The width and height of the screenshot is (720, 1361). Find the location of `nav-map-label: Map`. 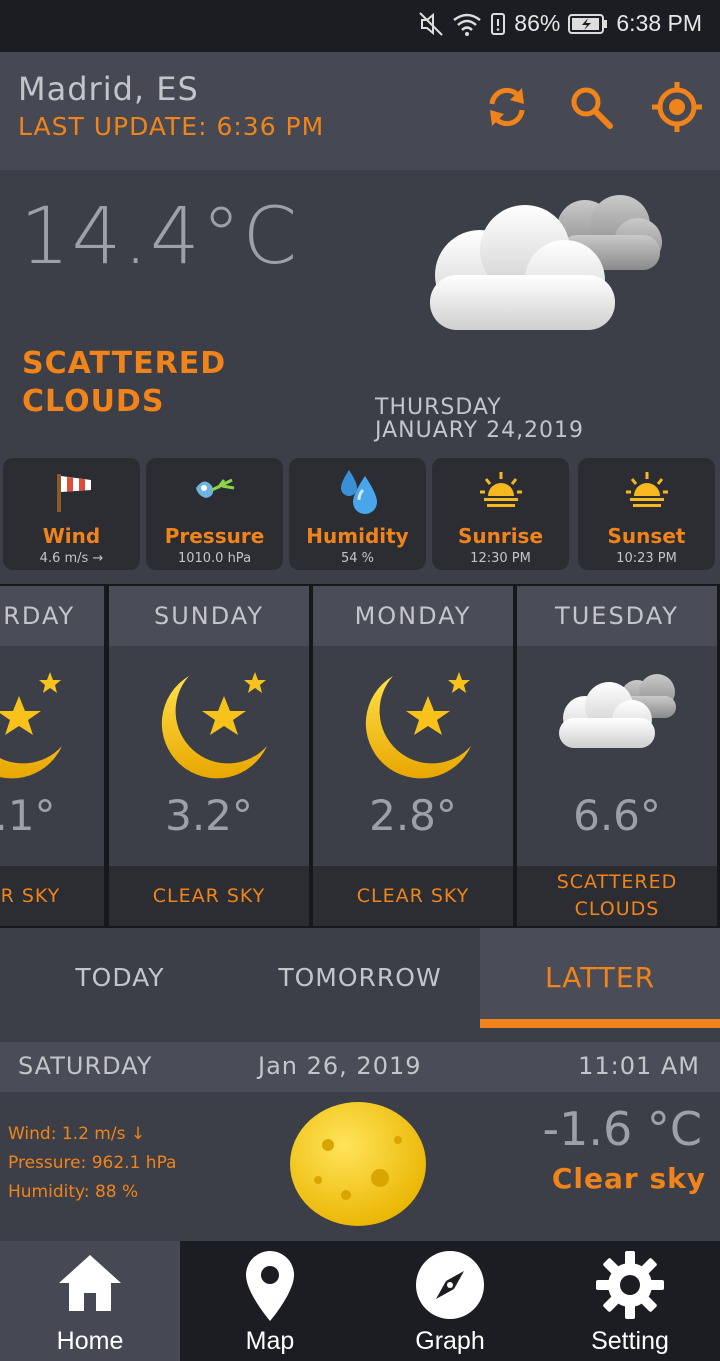

nav-map-label: Map is located at coordinates (270, 1341).